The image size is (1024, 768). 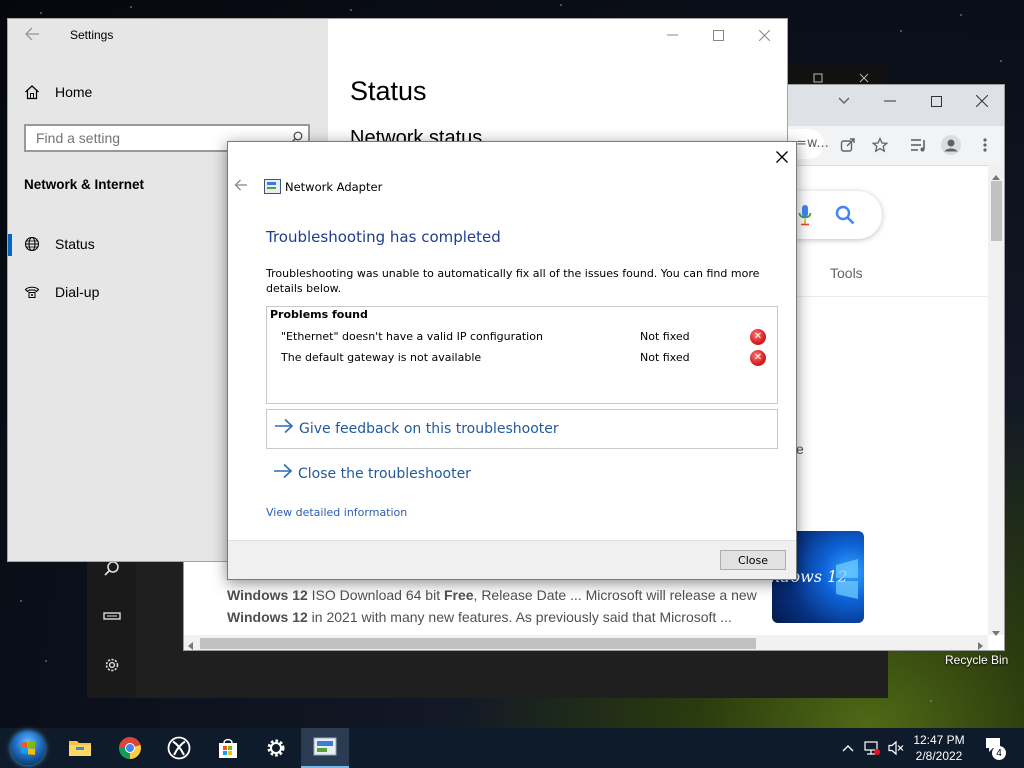 What do you see at coordinates (999, 753) in the screenshot?
I see `notification-count-badge: 4` at bounding box center [999, 753].